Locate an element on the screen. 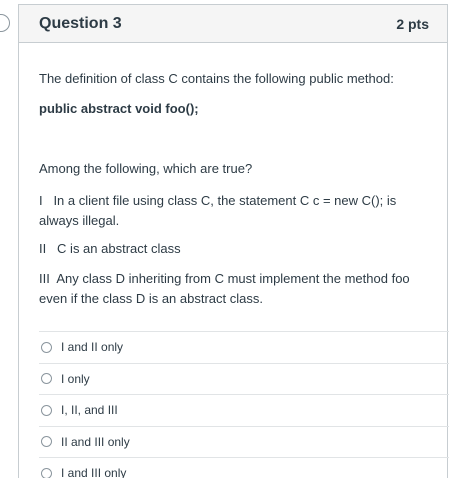 The image size is (462, 478). bookmark-icon is located at coordinates (5, 23).